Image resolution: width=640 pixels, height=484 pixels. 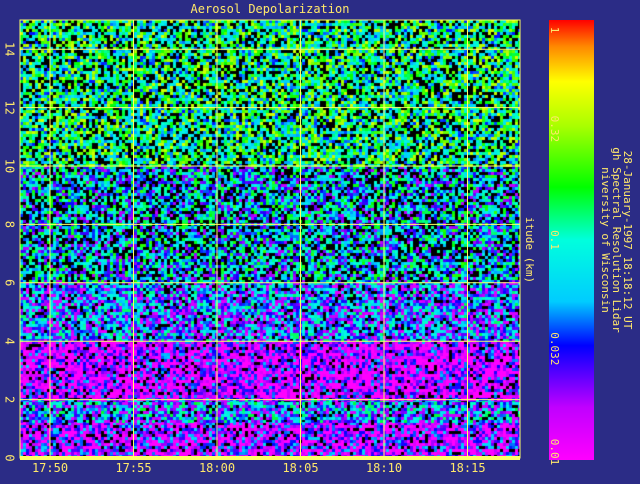 I want to click on x-tick-label: 18:10, so click(x=384, y=468).